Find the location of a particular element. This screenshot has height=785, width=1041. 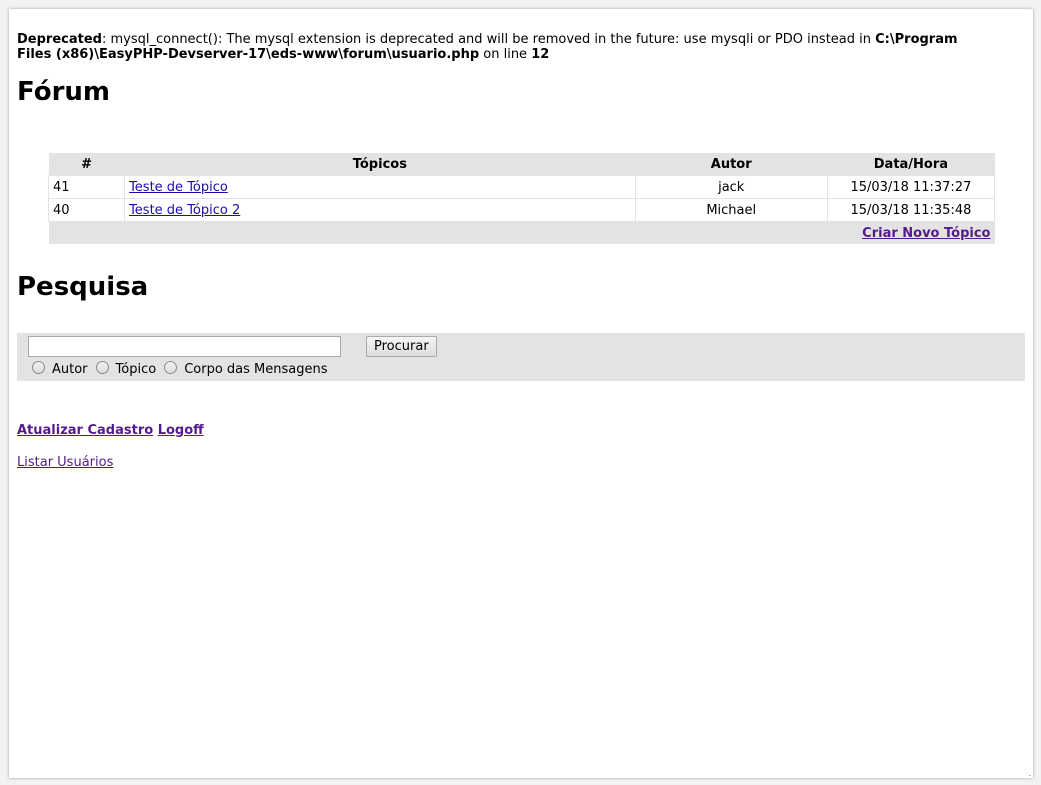

radio-topic is located at coordinates (102, 367).